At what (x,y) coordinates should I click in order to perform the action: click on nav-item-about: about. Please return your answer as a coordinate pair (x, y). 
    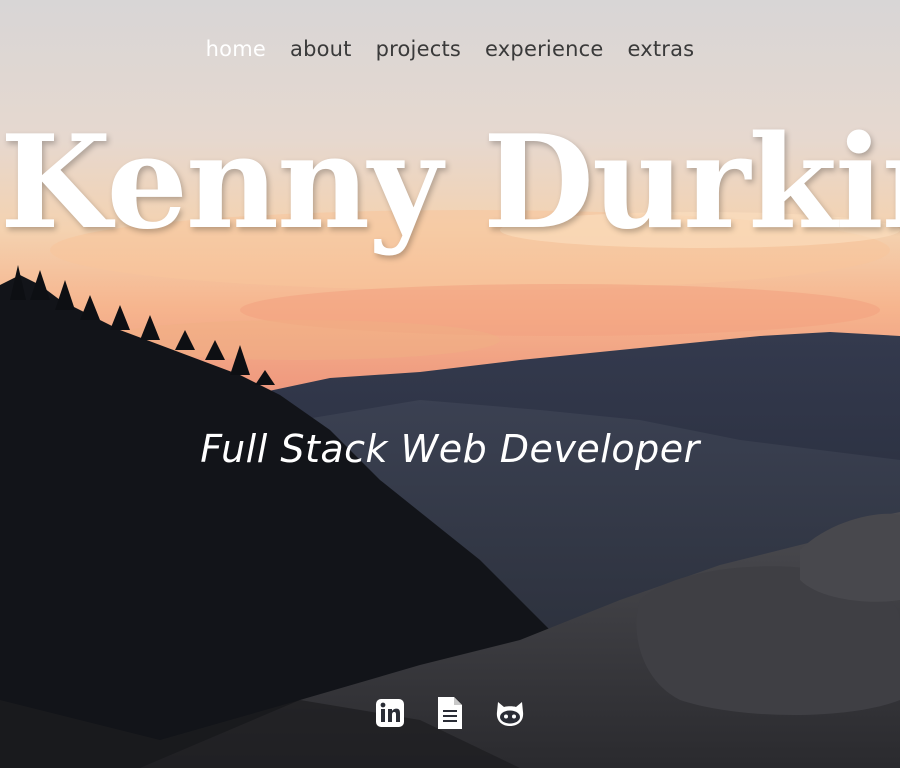
    Looking at the image, I should click on (321, 49).